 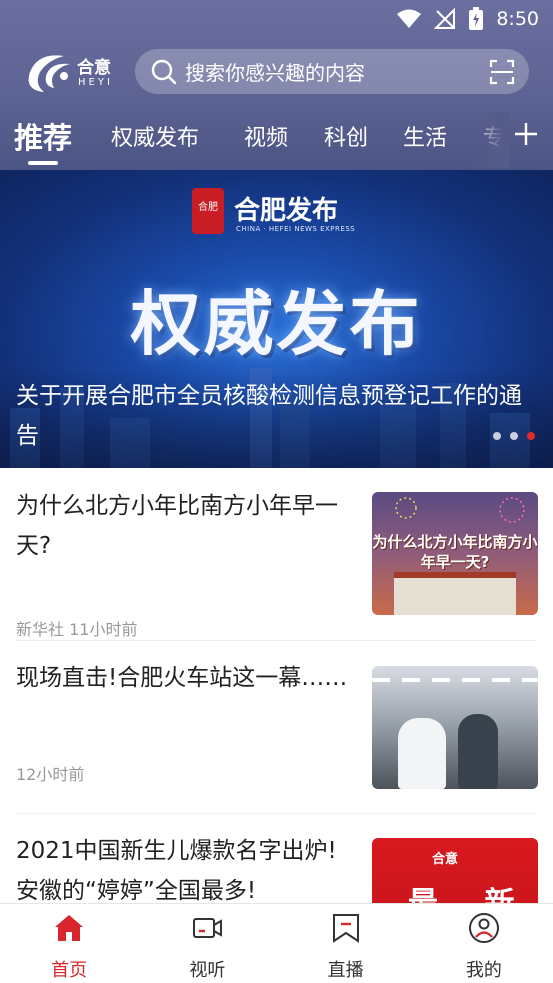 What do you see at coordinates (286, 211) in the screenshot?
I see `banner-brand: 合肥发布` at bounding box center [286, 211].